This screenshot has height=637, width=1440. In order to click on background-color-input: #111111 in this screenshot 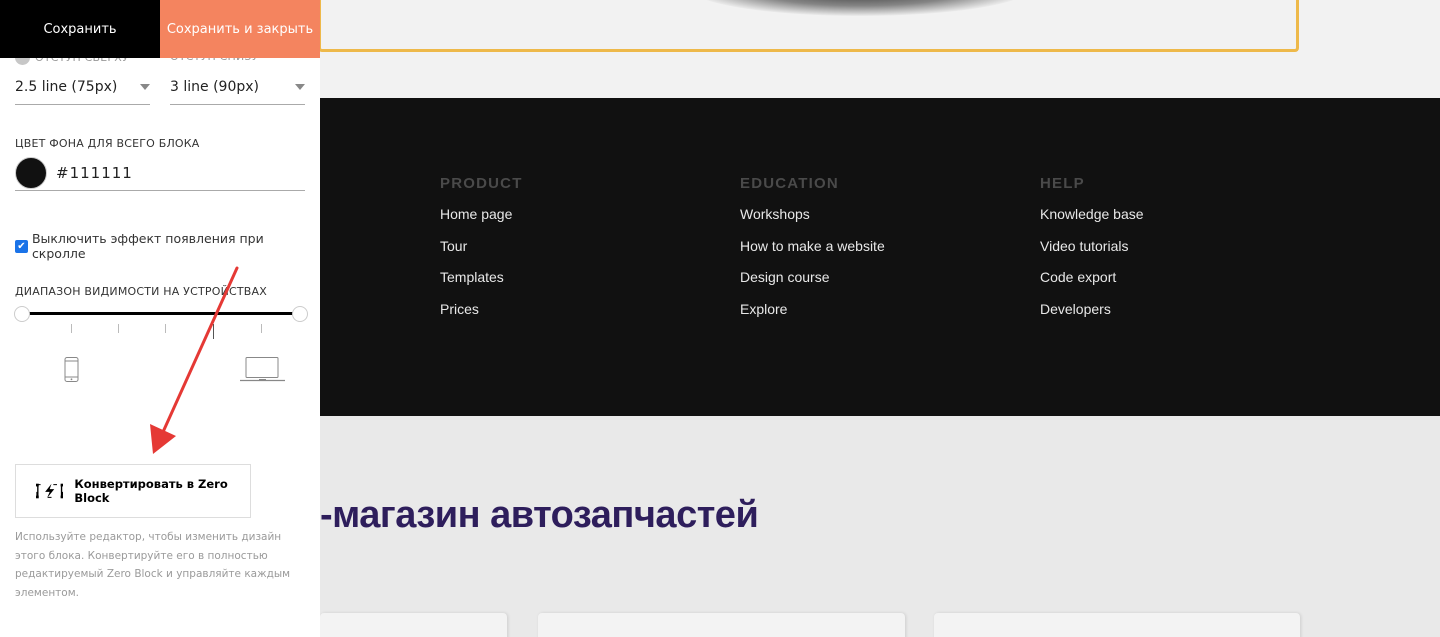, I will do `click(160, 173)`.